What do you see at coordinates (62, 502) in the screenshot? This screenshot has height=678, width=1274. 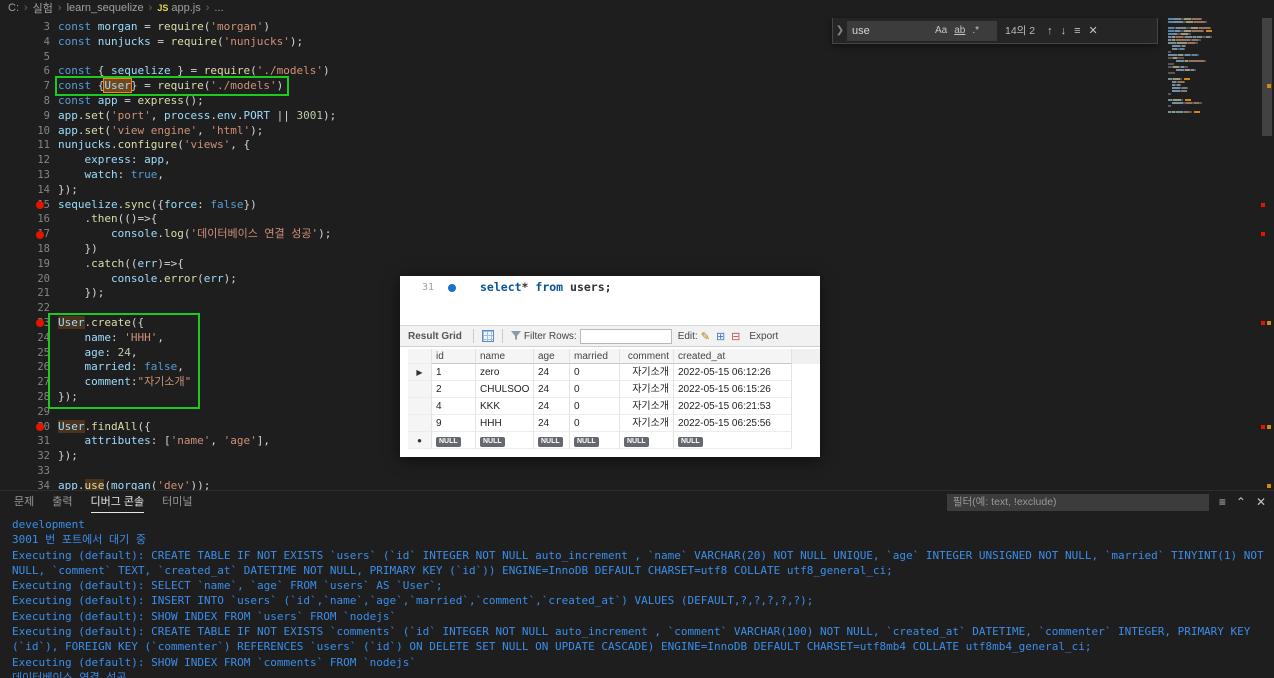 I see `panel-tab-output: 출력` at bounding box center [62, 502].